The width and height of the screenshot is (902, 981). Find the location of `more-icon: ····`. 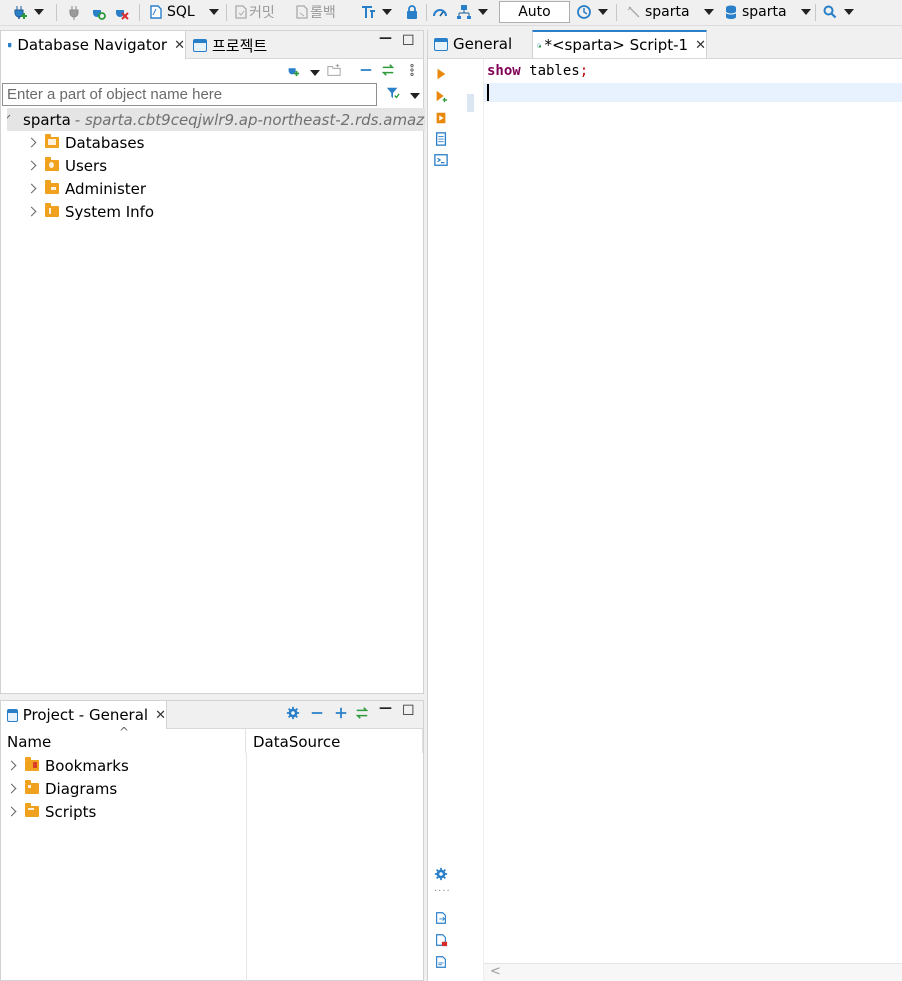

more-icon: ···· is located at coordinates (442, 891).